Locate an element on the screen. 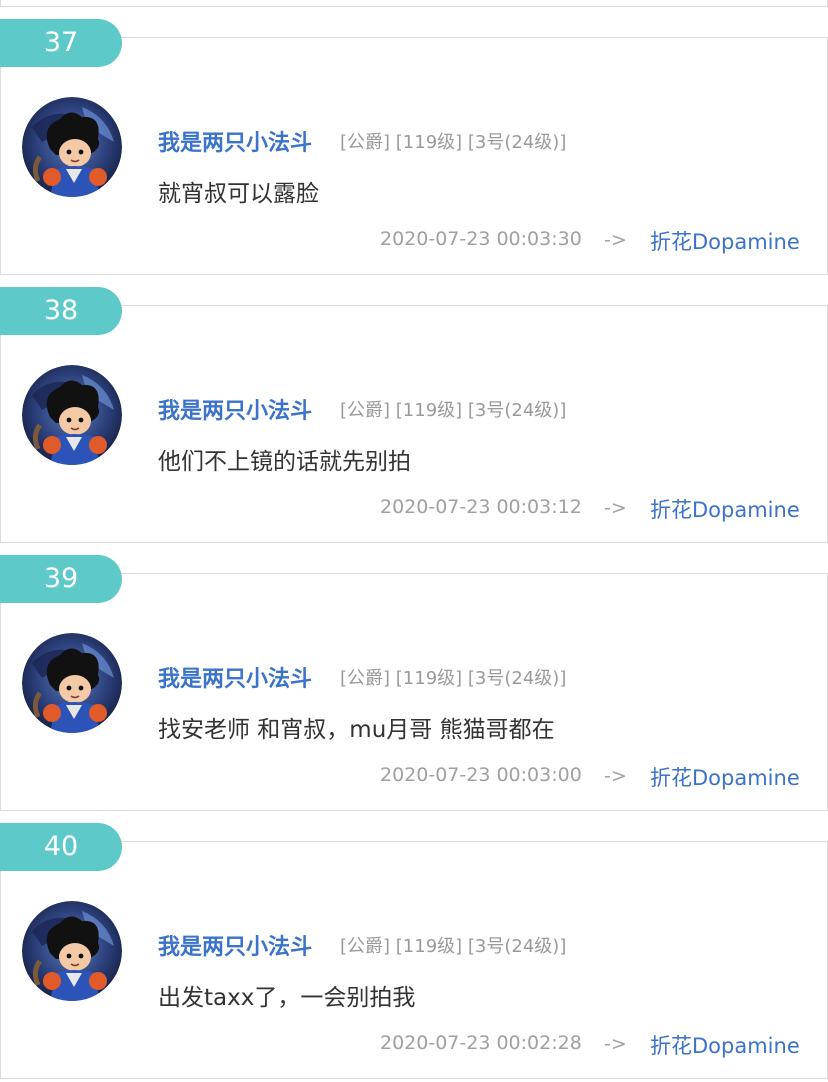  floor-number-badge: 39 is located at coordinates (61, 579).